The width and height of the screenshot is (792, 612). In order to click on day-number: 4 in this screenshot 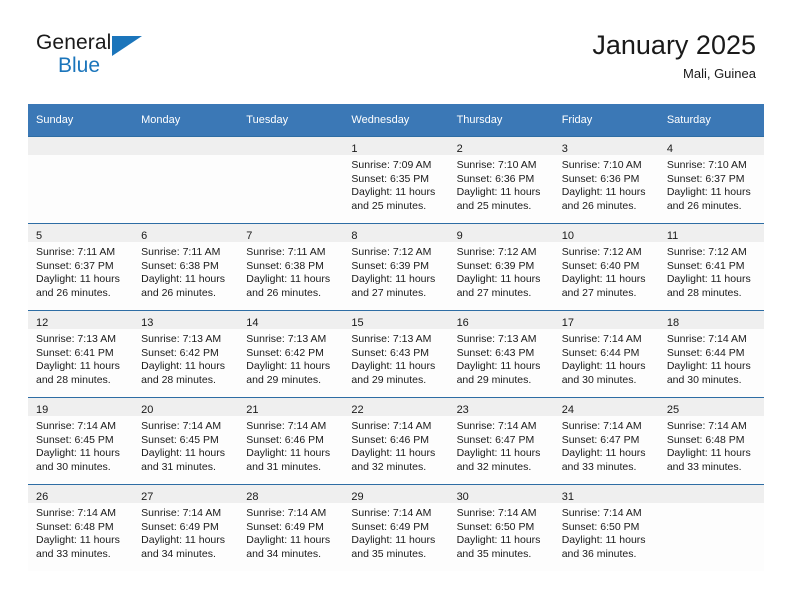, I will do `click(669, 149)`.